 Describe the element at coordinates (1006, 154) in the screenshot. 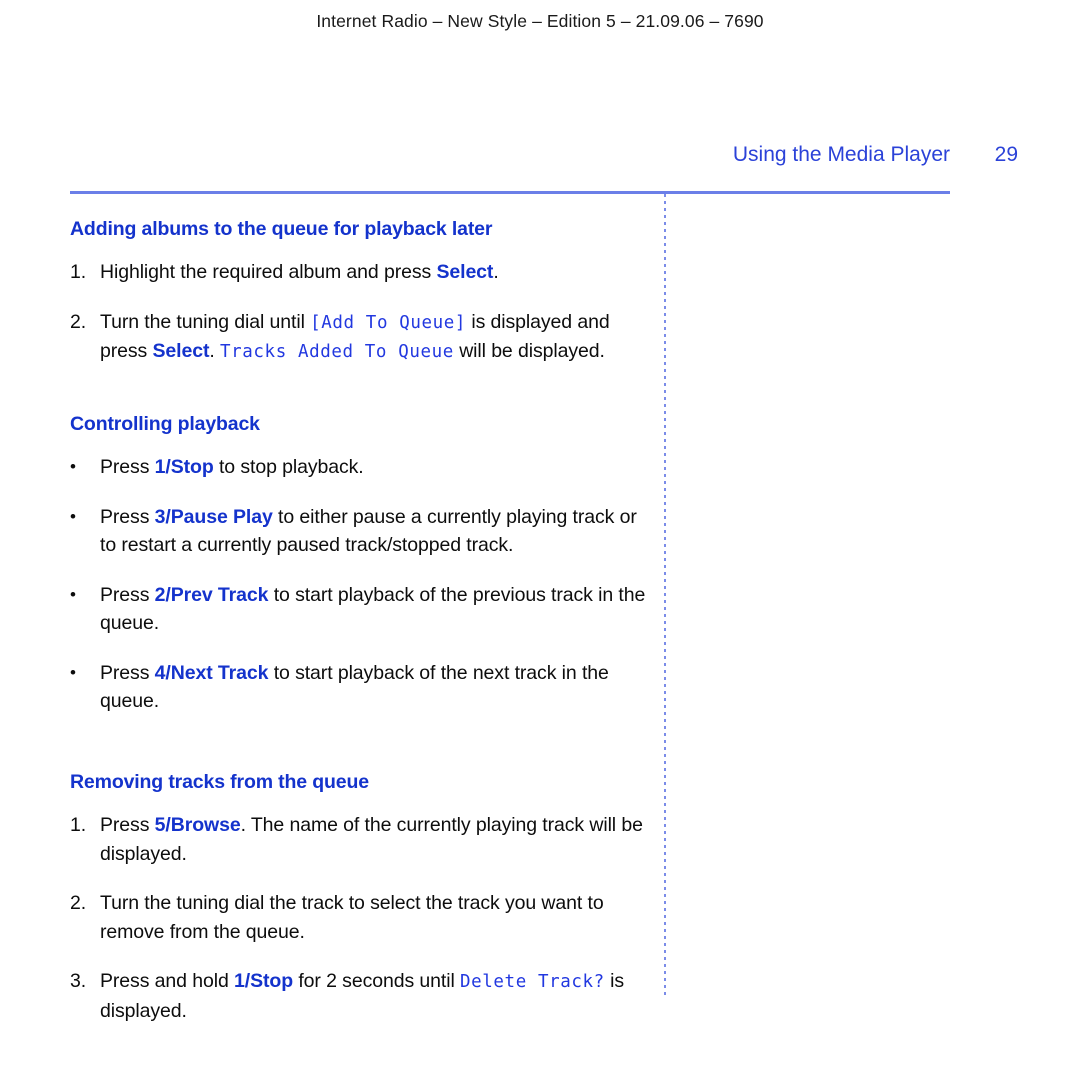

I see `page-number: 29` at that location.